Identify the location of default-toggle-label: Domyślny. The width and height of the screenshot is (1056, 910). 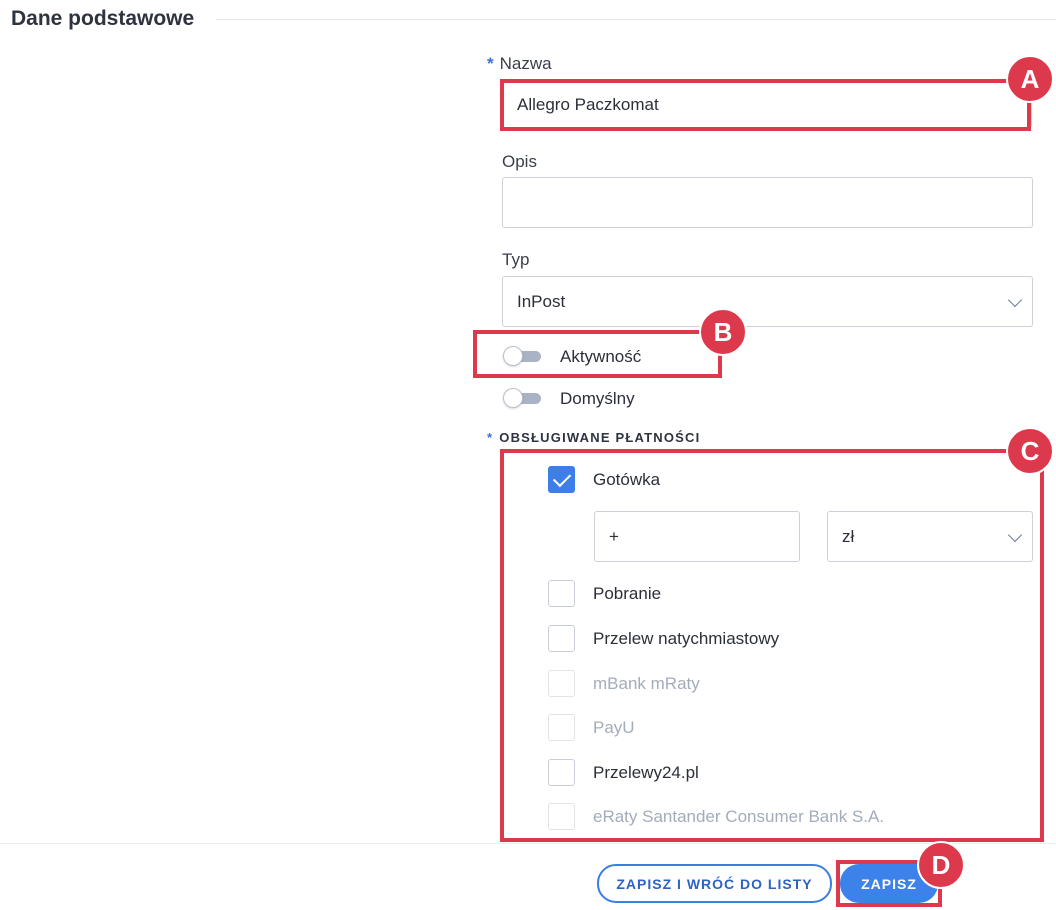
(597, 398).